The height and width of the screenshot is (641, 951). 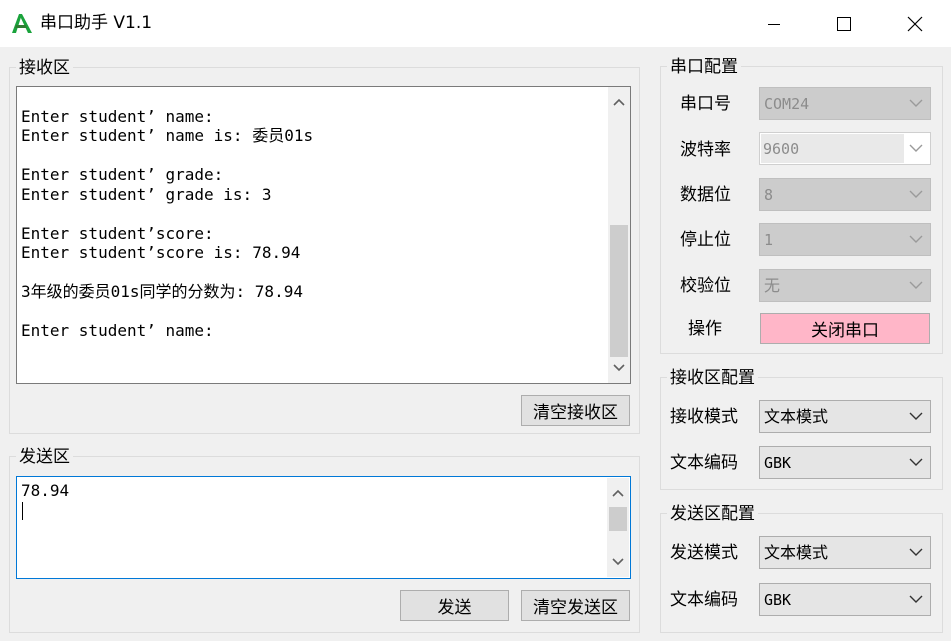 I want to click on stopbits-value: 1, so click(x=769, y=240).